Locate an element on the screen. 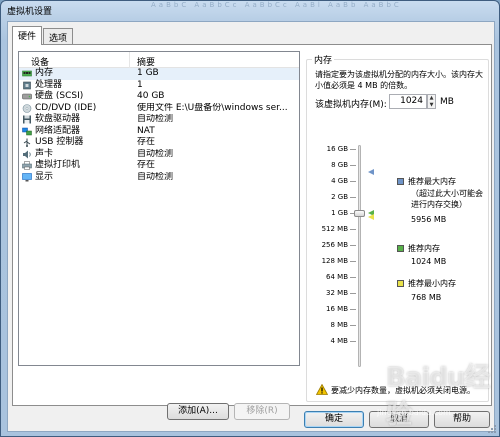 Image resolution: width=500 pixels, height=437 pixels. recommended-max-marker-icon is located at coordinates (371, 172).